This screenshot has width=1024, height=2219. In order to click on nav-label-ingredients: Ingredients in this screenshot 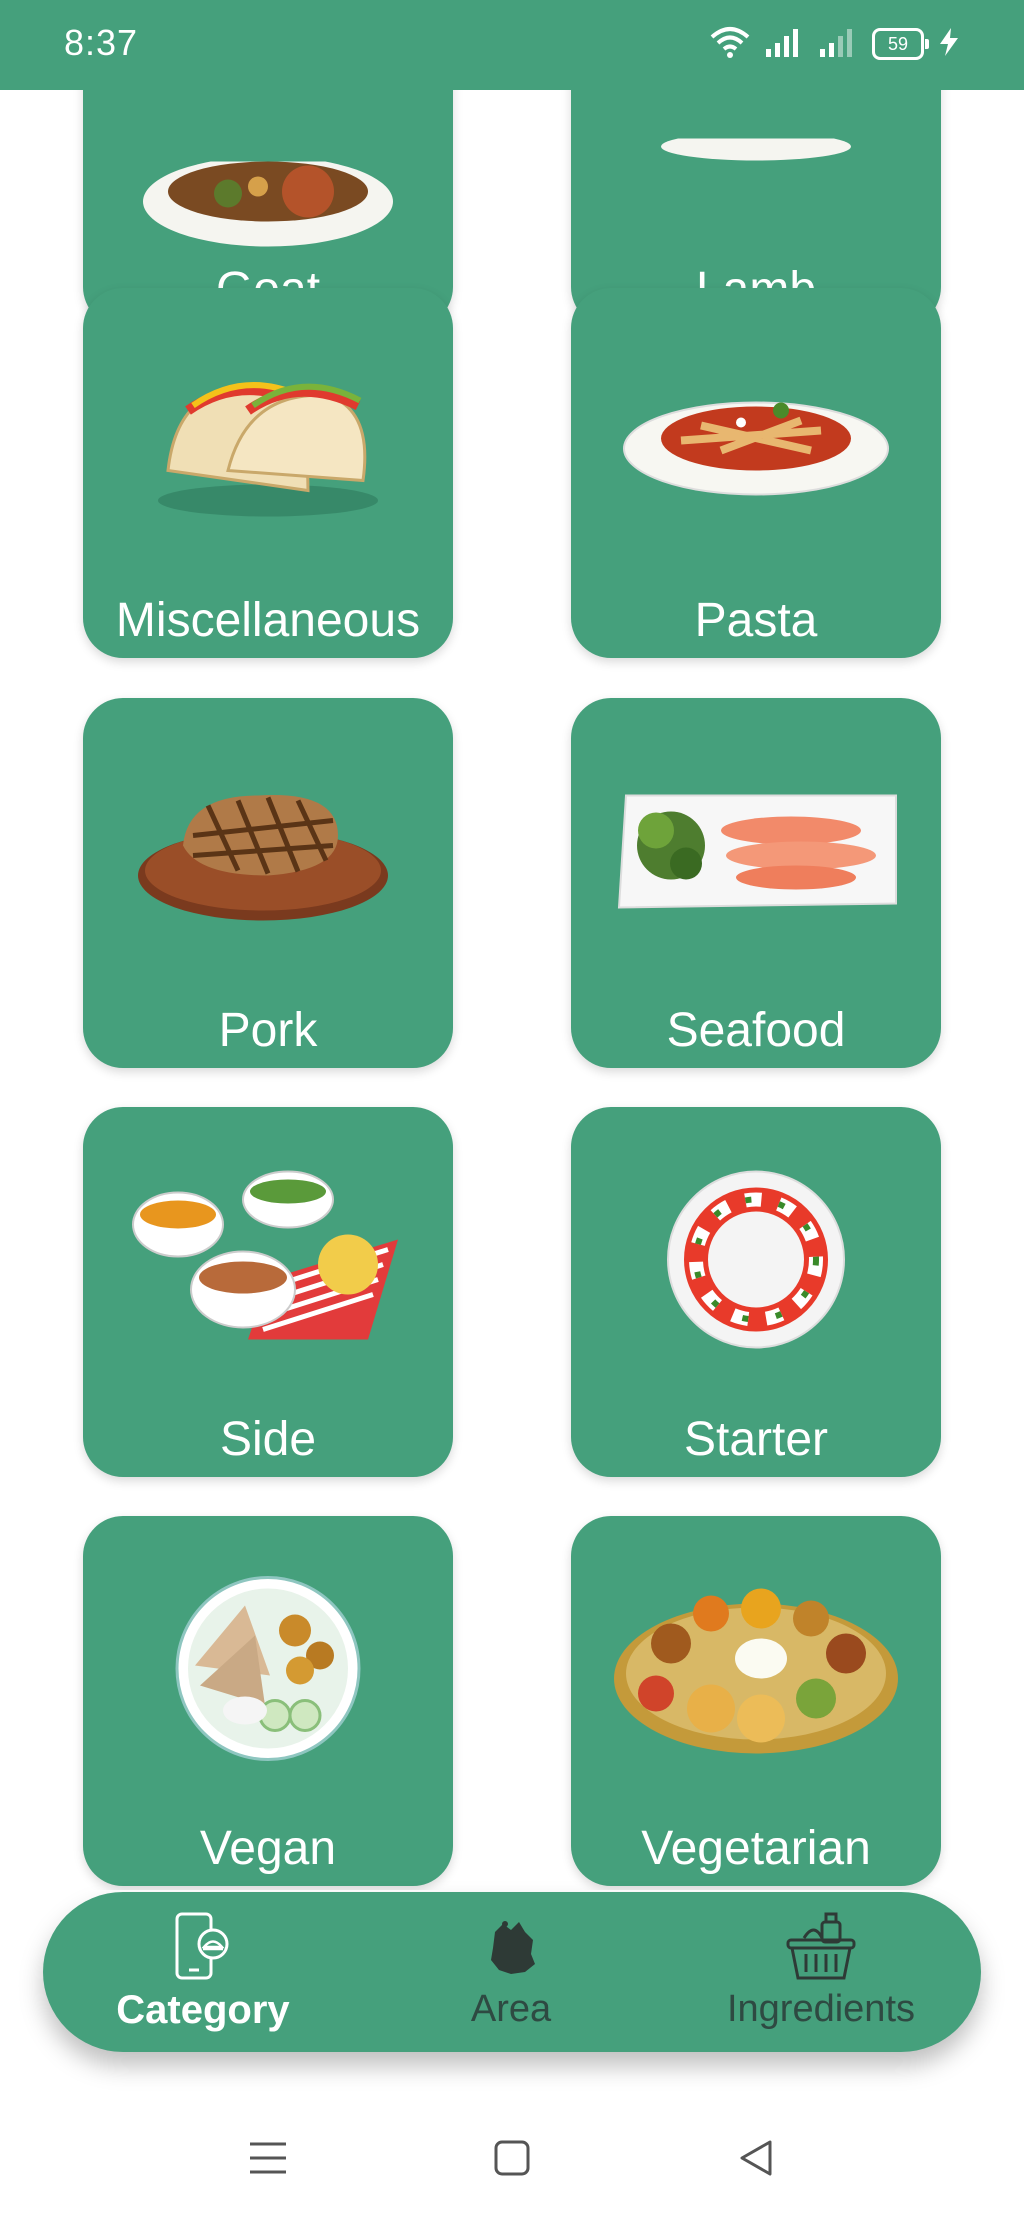, I will do `click(820, 2009)`.